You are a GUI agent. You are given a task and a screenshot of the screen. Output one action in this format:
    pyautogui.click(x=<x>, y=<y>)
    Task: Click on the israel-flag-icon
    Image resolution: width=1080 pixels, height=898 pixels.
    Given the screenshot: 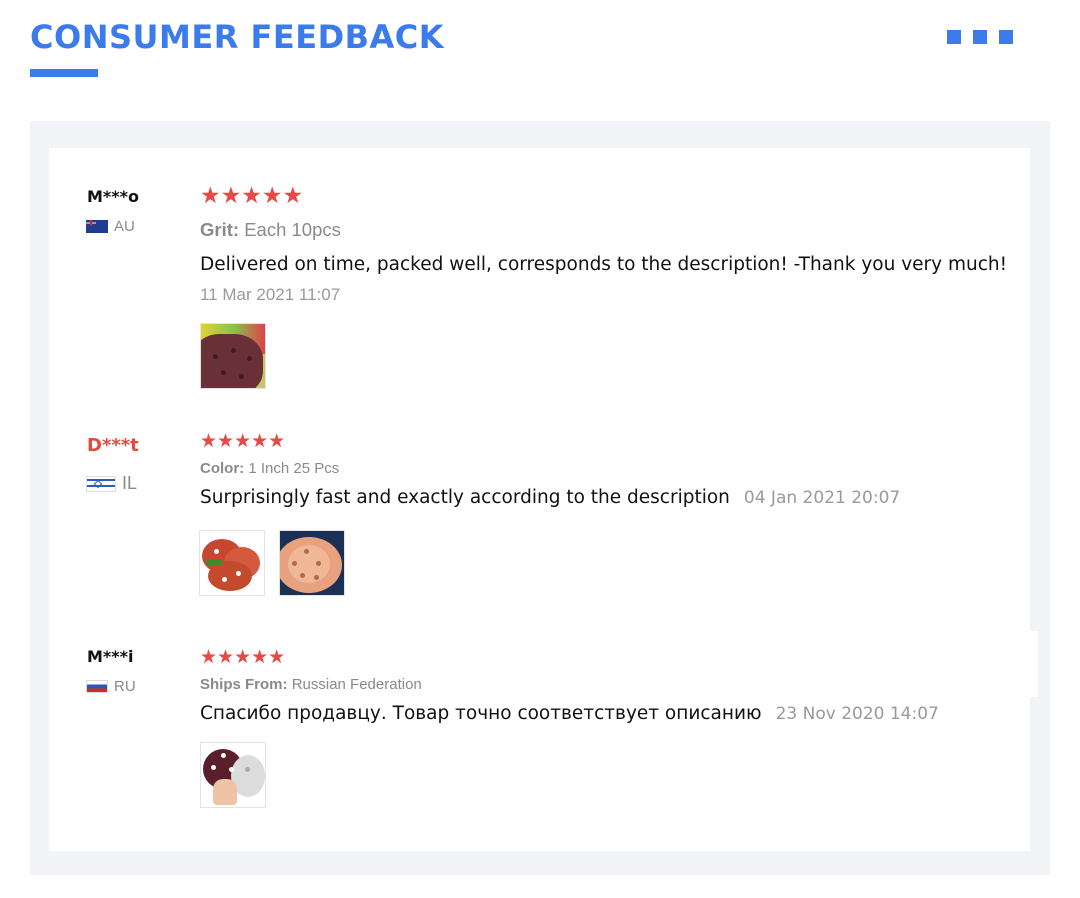 What is the action you would take?
    pyautogui.click(x=101, y=483)
    